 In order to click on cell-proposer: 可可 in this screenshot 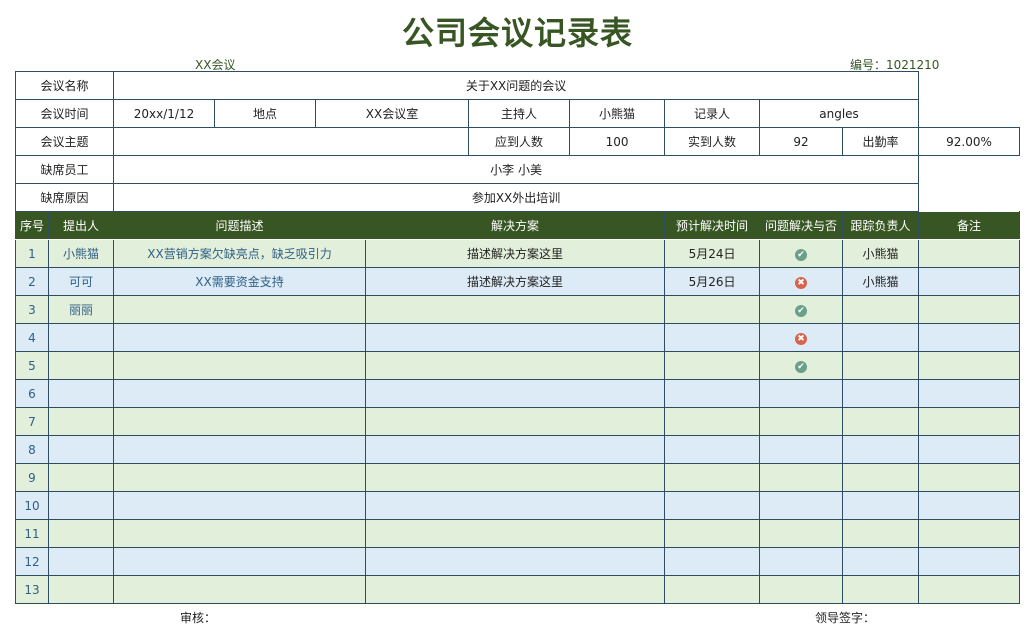, I will do `click(81, 281)`.